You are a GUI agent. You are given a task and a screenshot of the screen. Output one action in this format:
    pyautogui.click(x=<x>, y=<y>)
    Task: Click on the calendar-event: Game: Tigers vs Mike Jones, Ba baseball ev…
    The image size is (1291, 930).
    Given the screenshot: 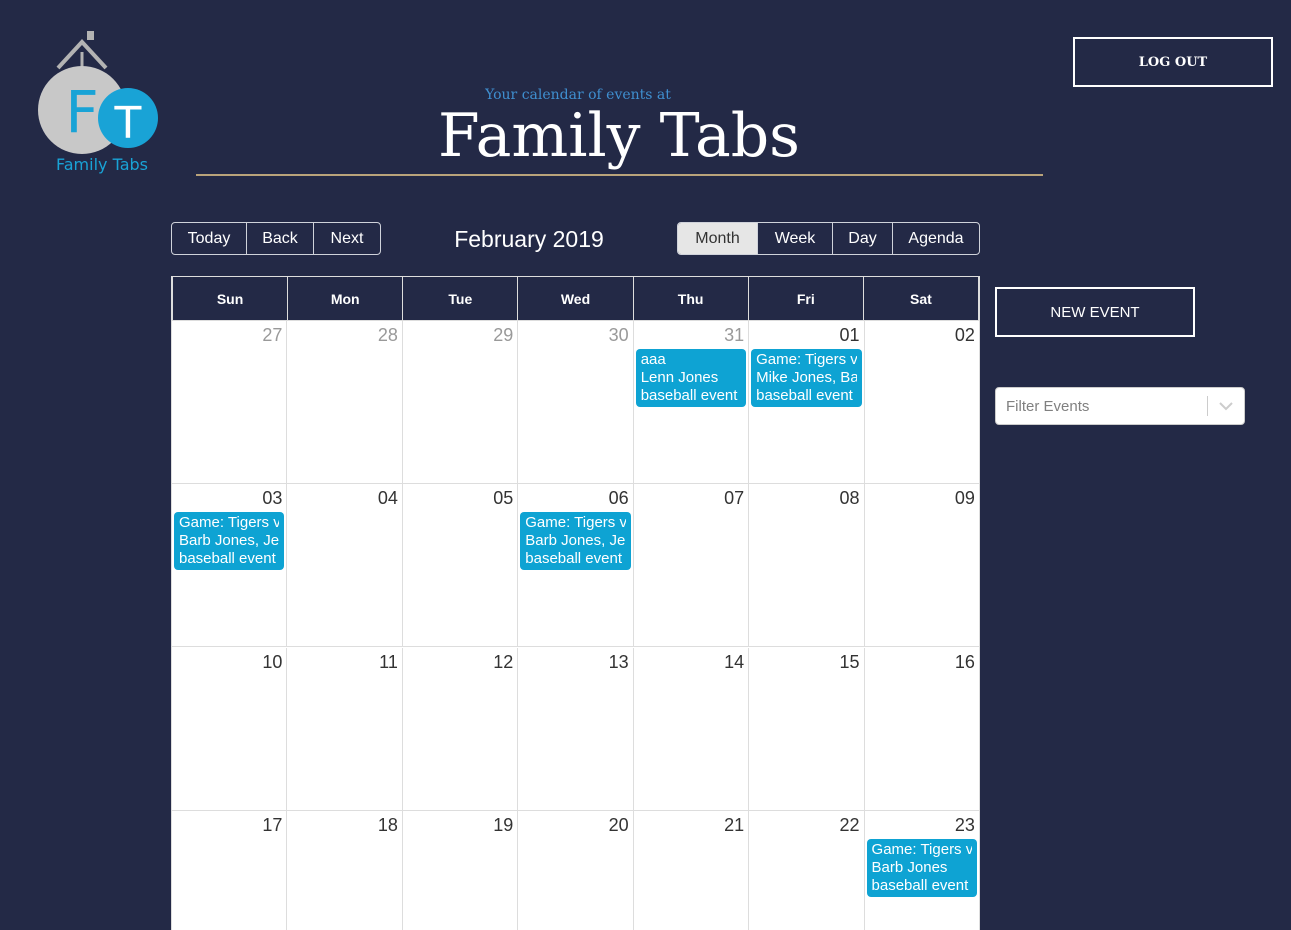 What is the action you would take?
    pyautogui.click(x=806, y=378)
    